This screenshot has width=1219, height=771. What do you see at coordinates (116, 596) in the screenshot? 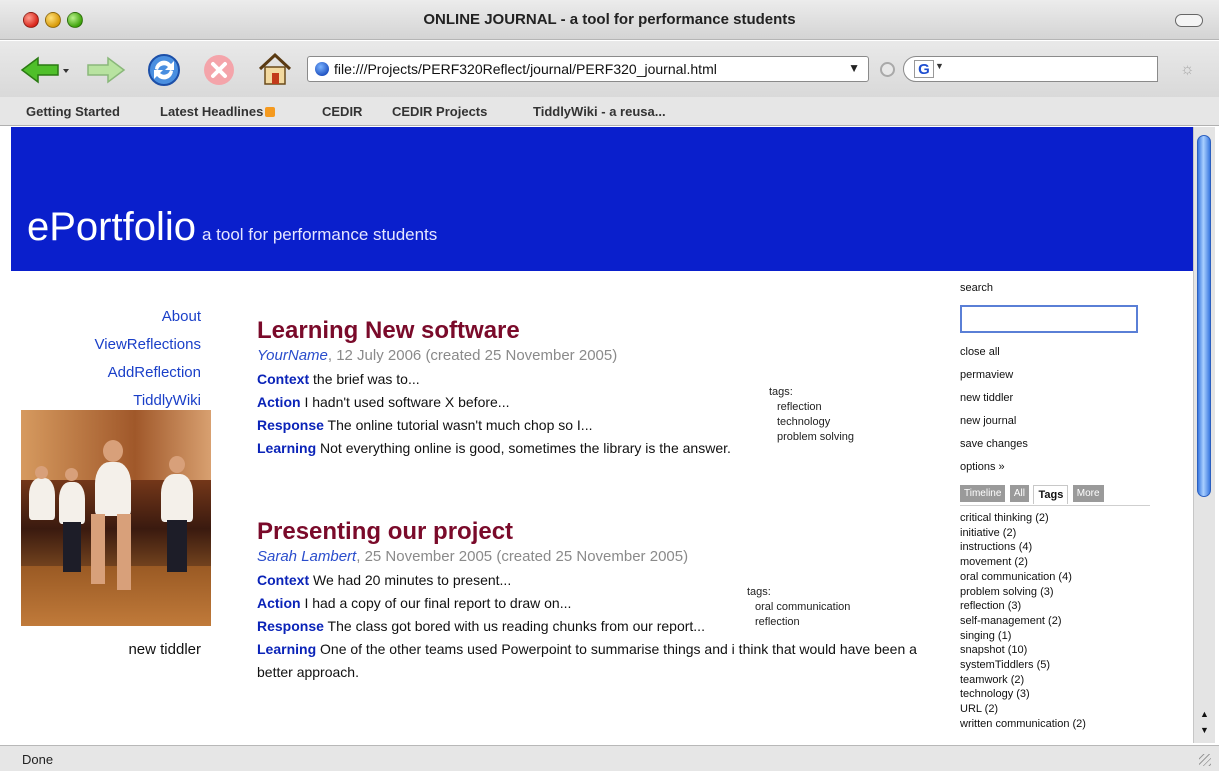
I see `photo-floor` at bounding box center [116, 596].